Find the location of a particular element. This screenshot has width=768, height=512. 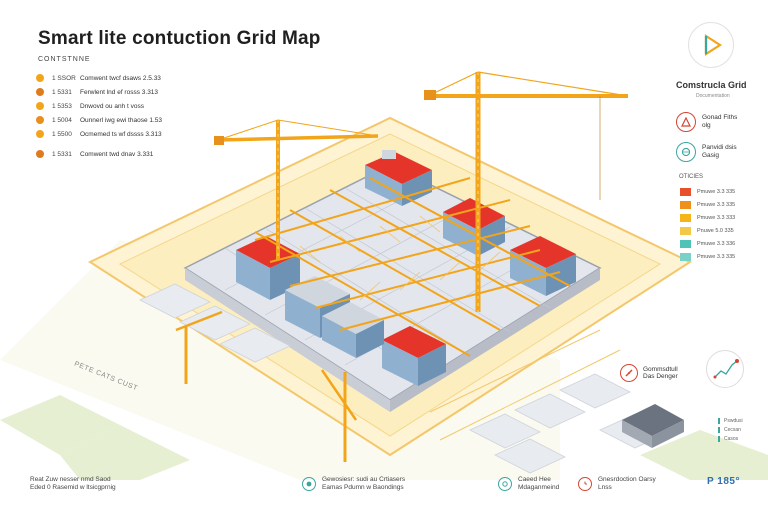

footer-label: Gewosiesr: sudi au Crtiasers is located at coordinates (364, 479).